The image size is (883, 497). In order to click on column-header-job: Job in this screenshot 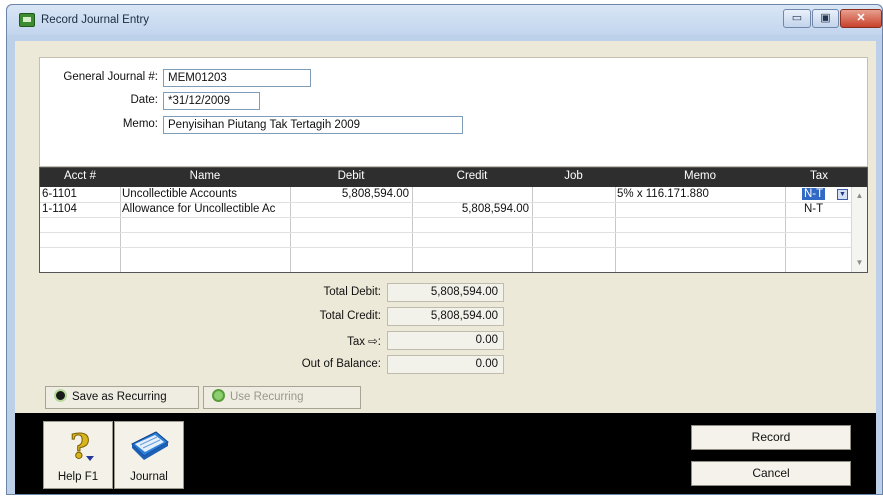, I will do `click(573, 176)`.